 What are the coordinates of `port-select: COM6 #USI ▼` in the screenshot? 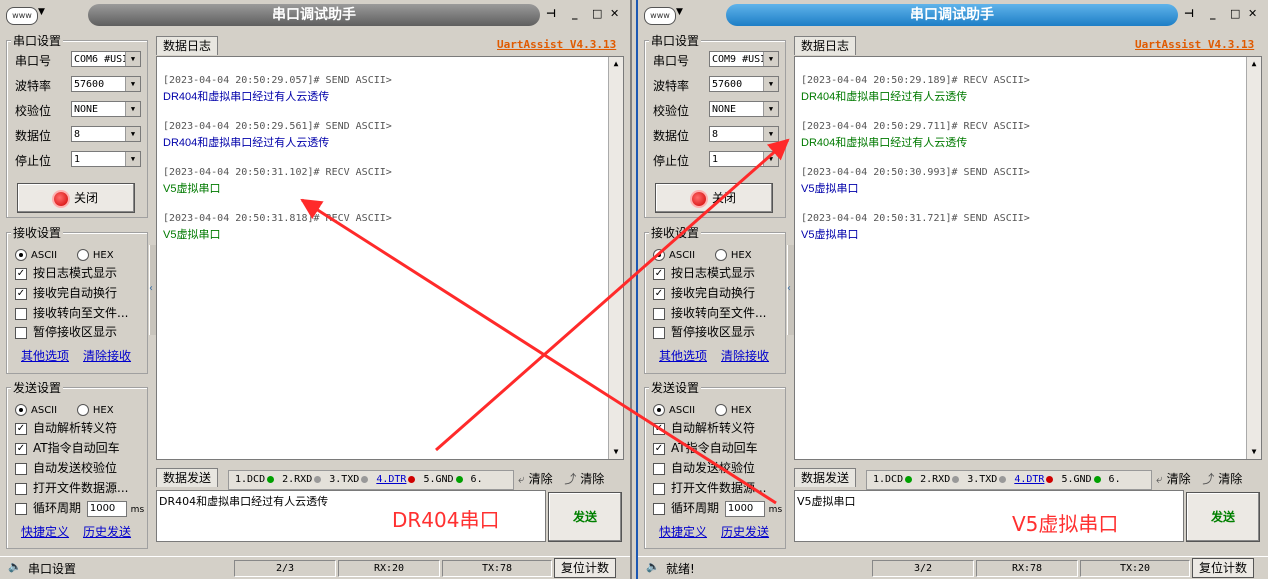 It's located at (106, 59).